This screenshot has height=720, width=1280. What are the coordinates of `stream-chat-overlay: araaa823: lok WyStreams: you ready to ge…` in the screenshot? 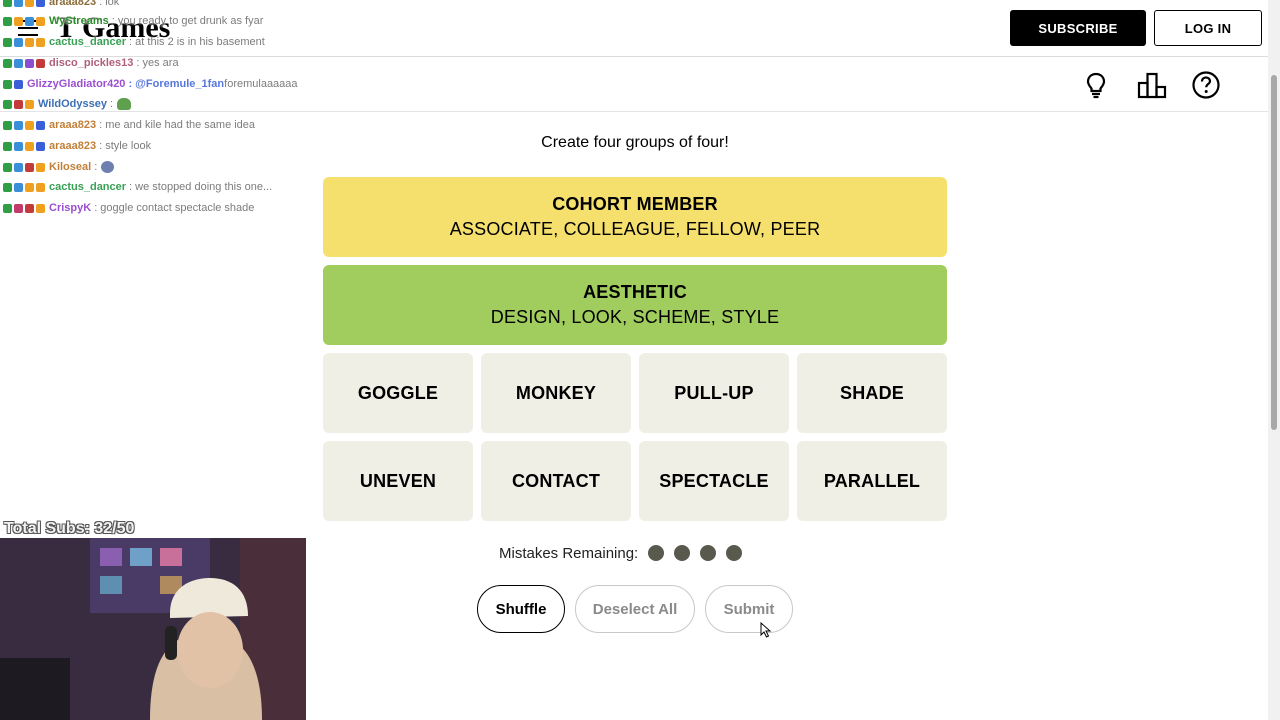 It's located at (155, 110).